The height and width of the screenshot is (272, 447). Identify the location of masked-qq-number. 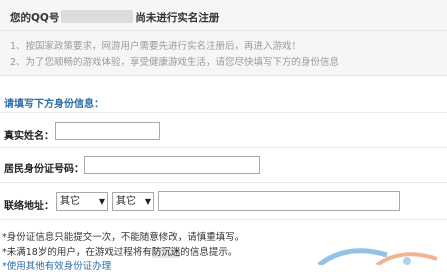
(97, 16).